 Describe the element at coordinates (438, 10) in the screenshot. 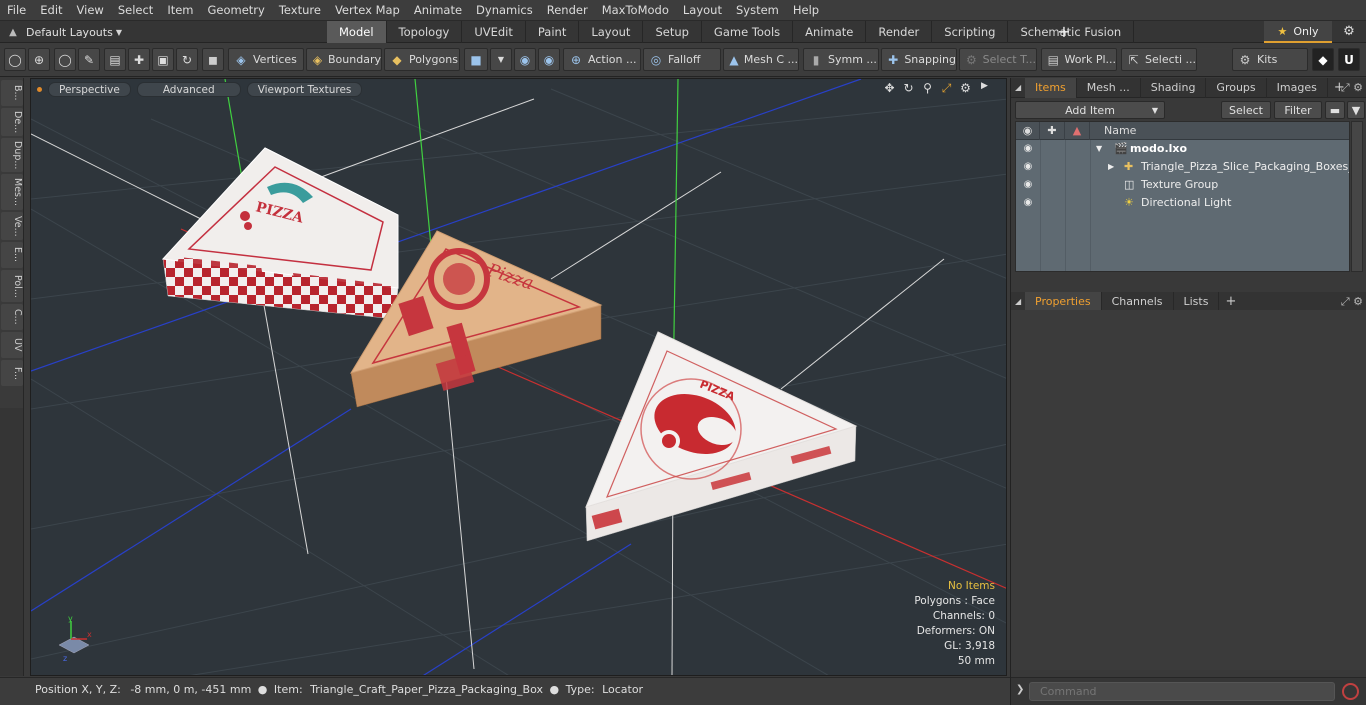

I see `menu-animate: Animate` at that location.